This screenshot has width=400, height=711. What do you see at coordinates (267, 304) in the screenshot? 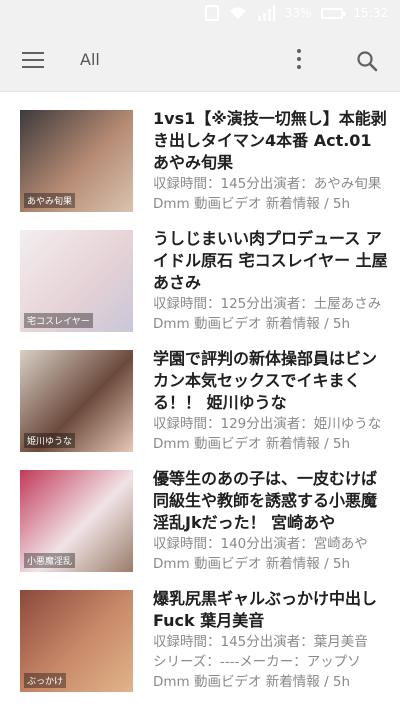
I see `item-meta-line: 収録時間：125分出演者：土屋あさみ` at bounding box center [267, 304].